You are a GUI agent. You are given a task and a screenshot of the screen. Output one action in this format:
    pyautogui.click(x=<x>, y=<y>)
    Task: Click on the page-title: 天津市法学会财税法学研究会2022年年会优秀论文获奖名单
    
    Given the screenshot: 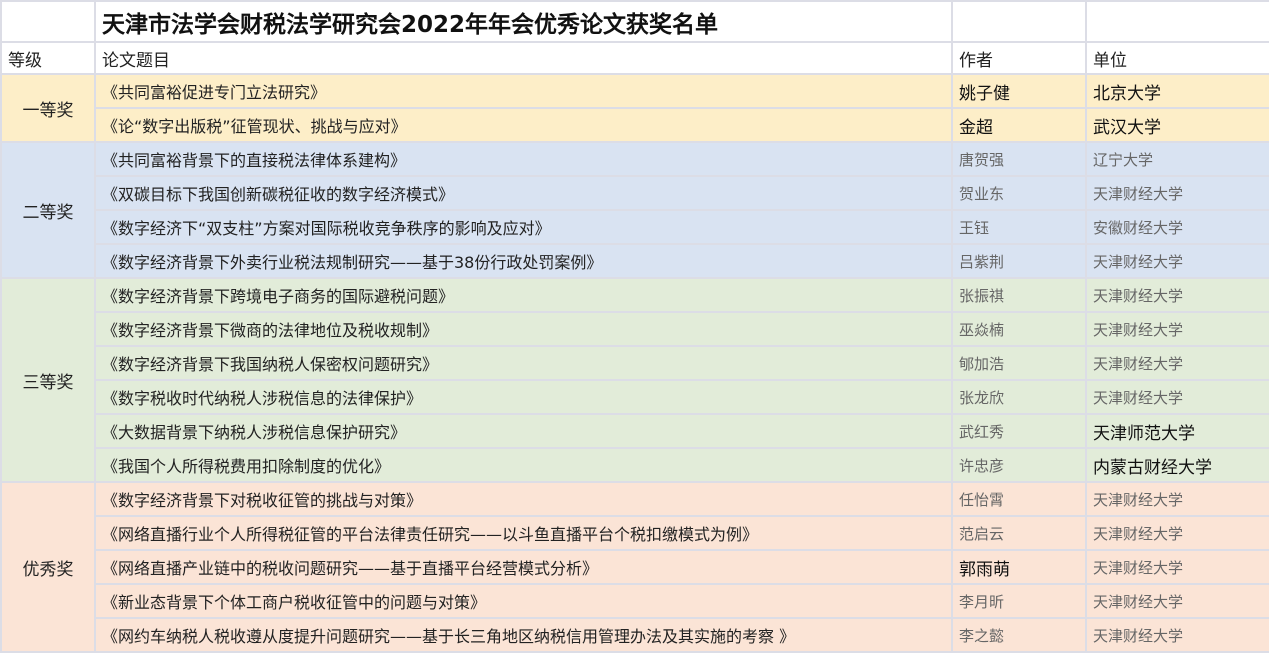 What is the action you would take?
    pyautogui.click(x=523, y=21)
    